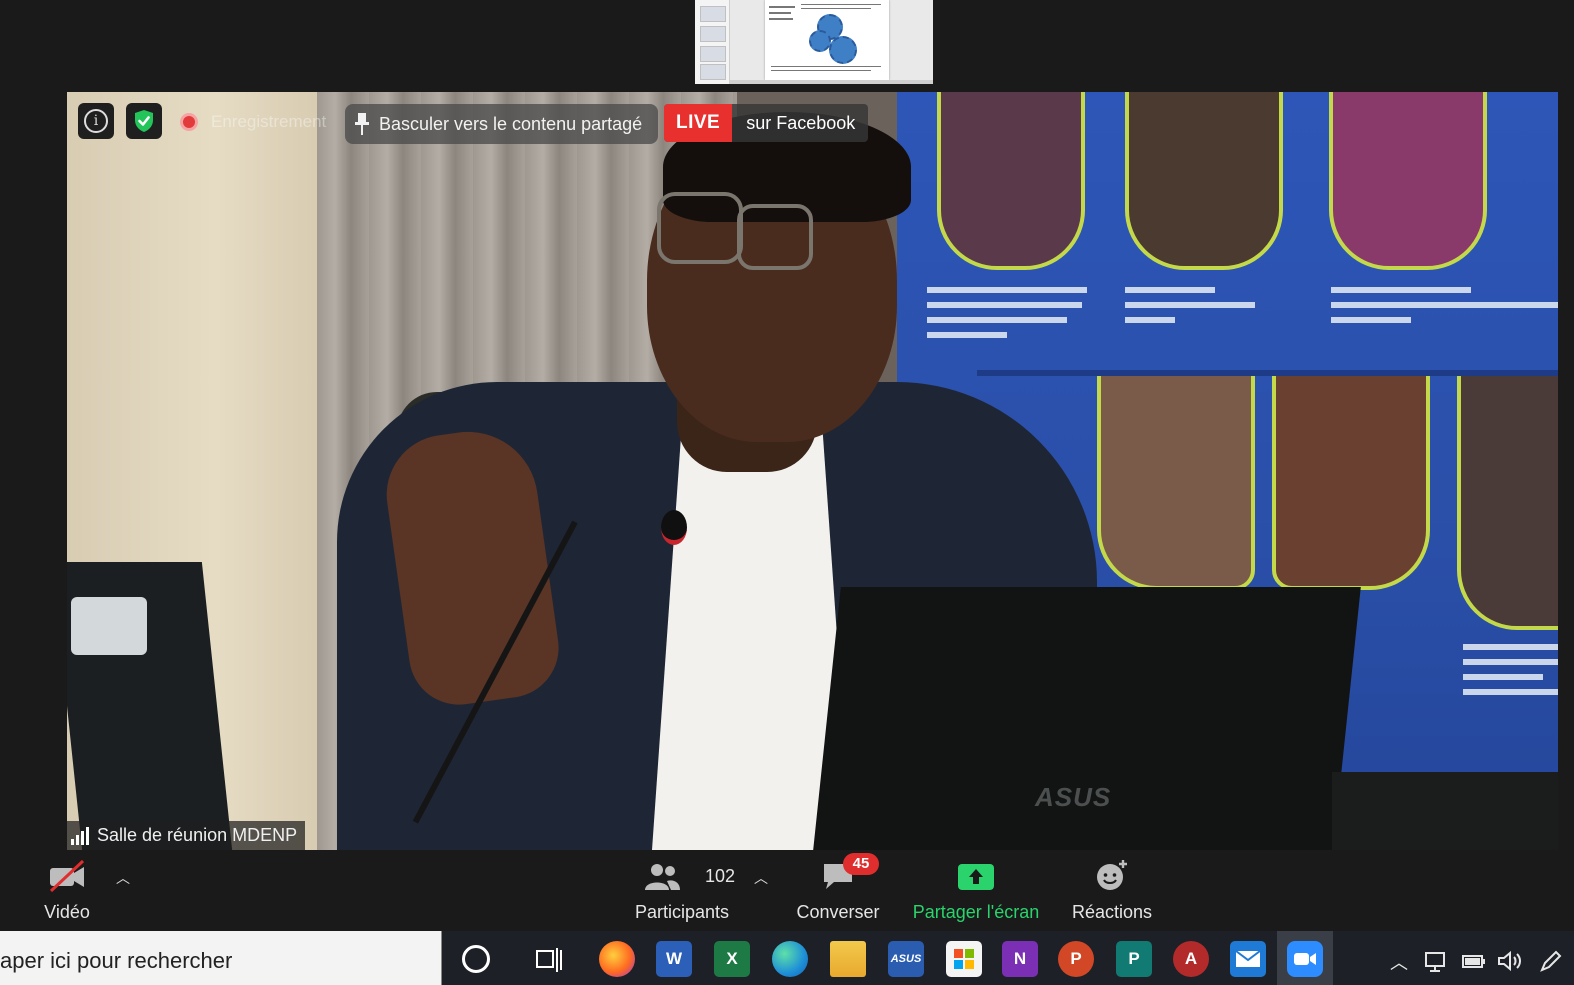 Image resolution: width=1574 pixels, height=985 pixels. Describe the element at coordinates (682, 912) in the screenshot. I see `participants-label: Participants` at that location.